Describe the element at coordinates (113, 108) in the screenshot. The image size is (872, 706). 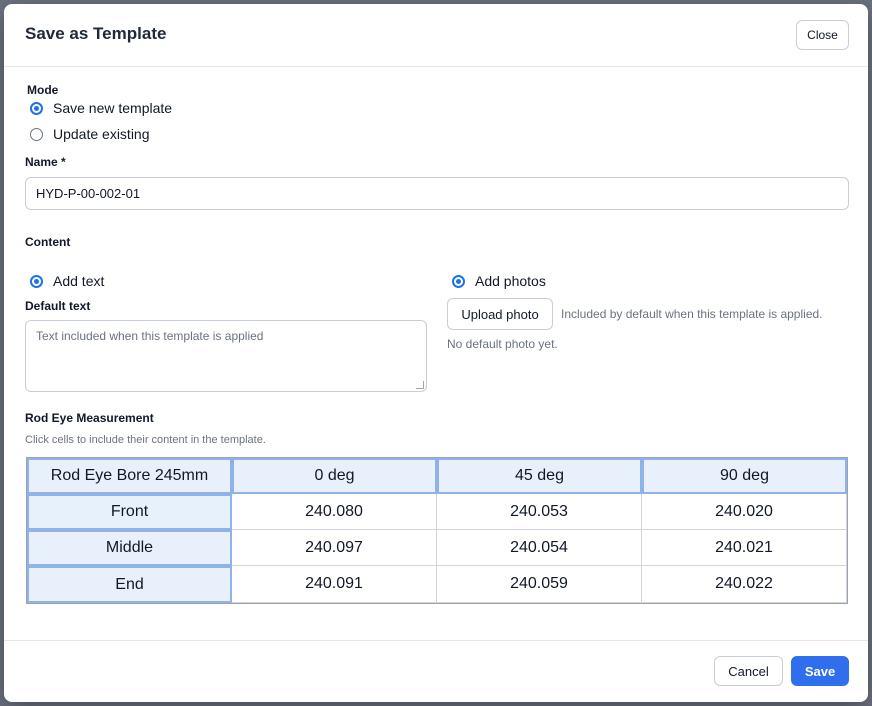
I see `mode-option-label: Save new template` at that location.